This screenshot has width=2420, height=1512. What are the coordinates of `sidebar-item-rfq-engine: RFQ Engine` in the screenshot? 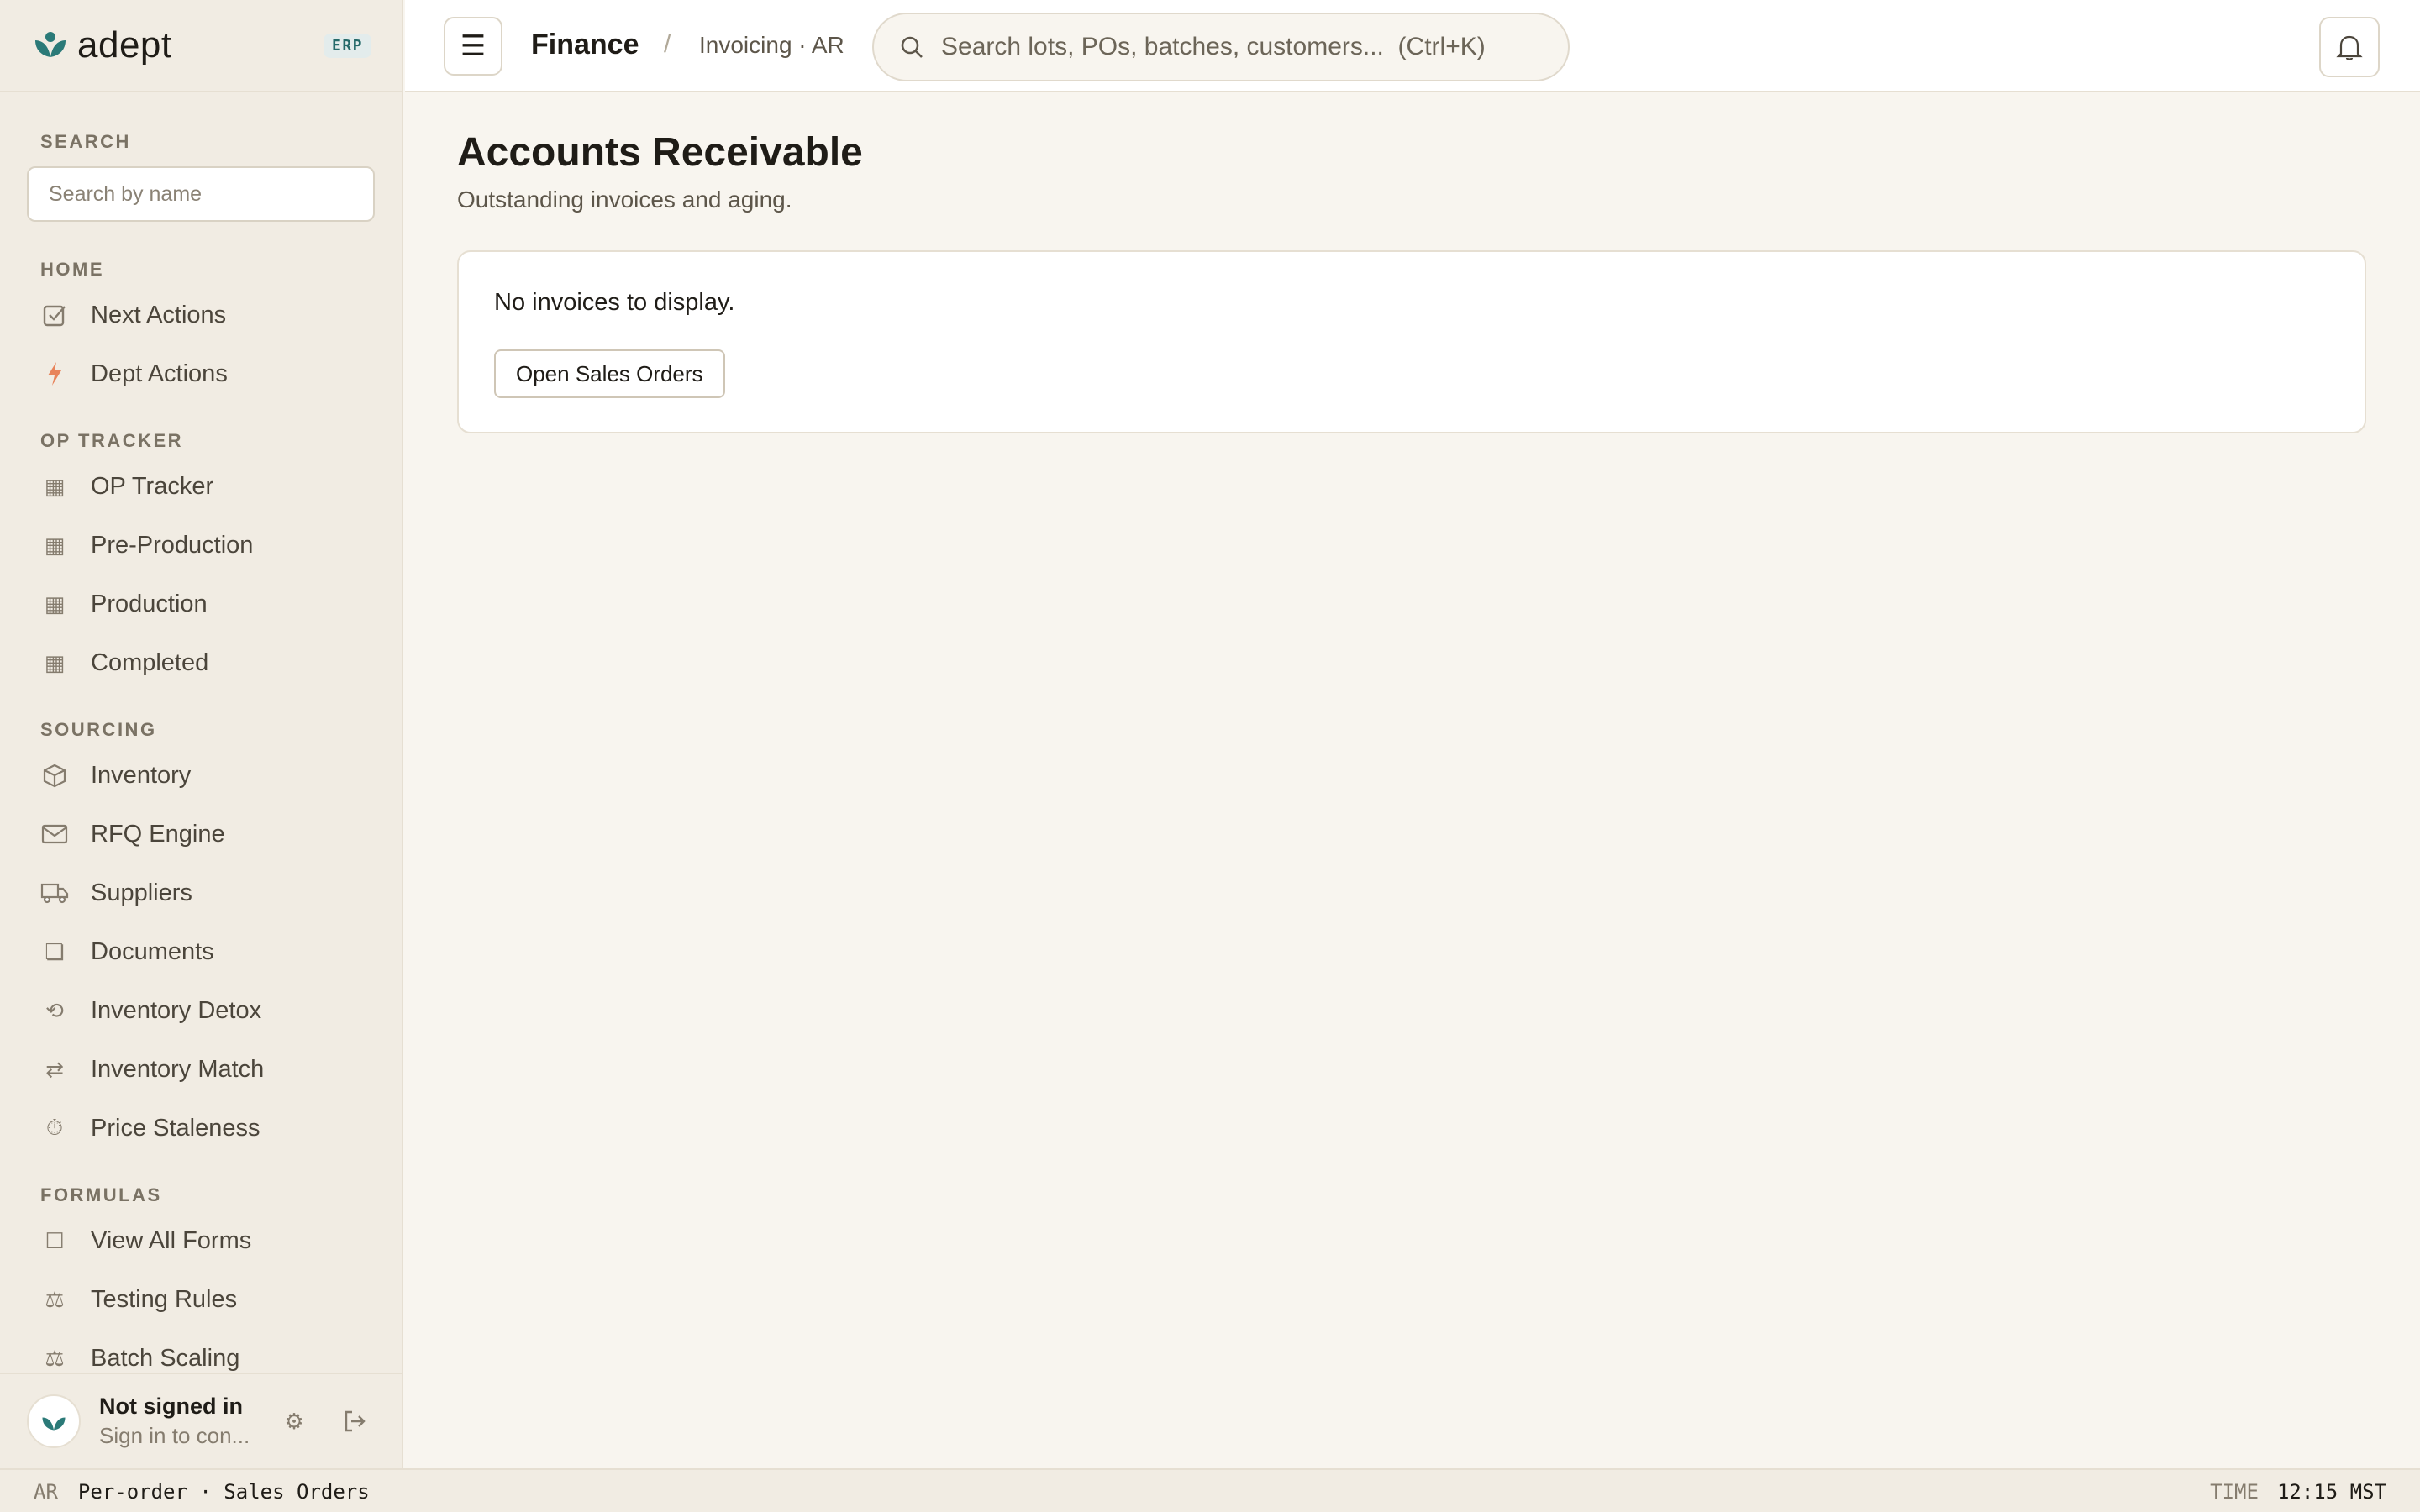 It's located at (201, 834).